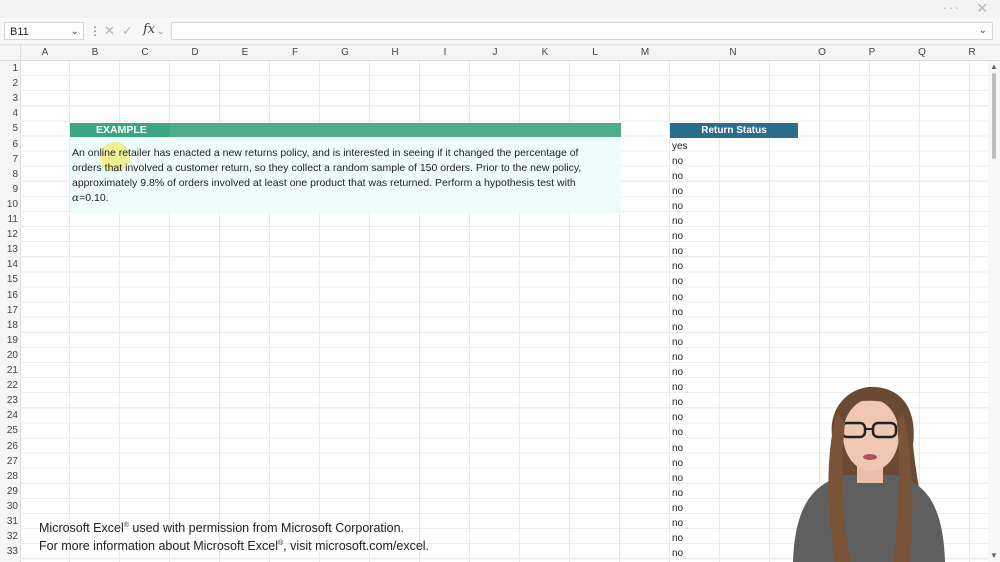 The height and width of the screenshot is (562, 1000). What do you see at coordinates (9, 174) in the screenshot?
I see `row-header-8: 8` at bounding box center [9, 174].